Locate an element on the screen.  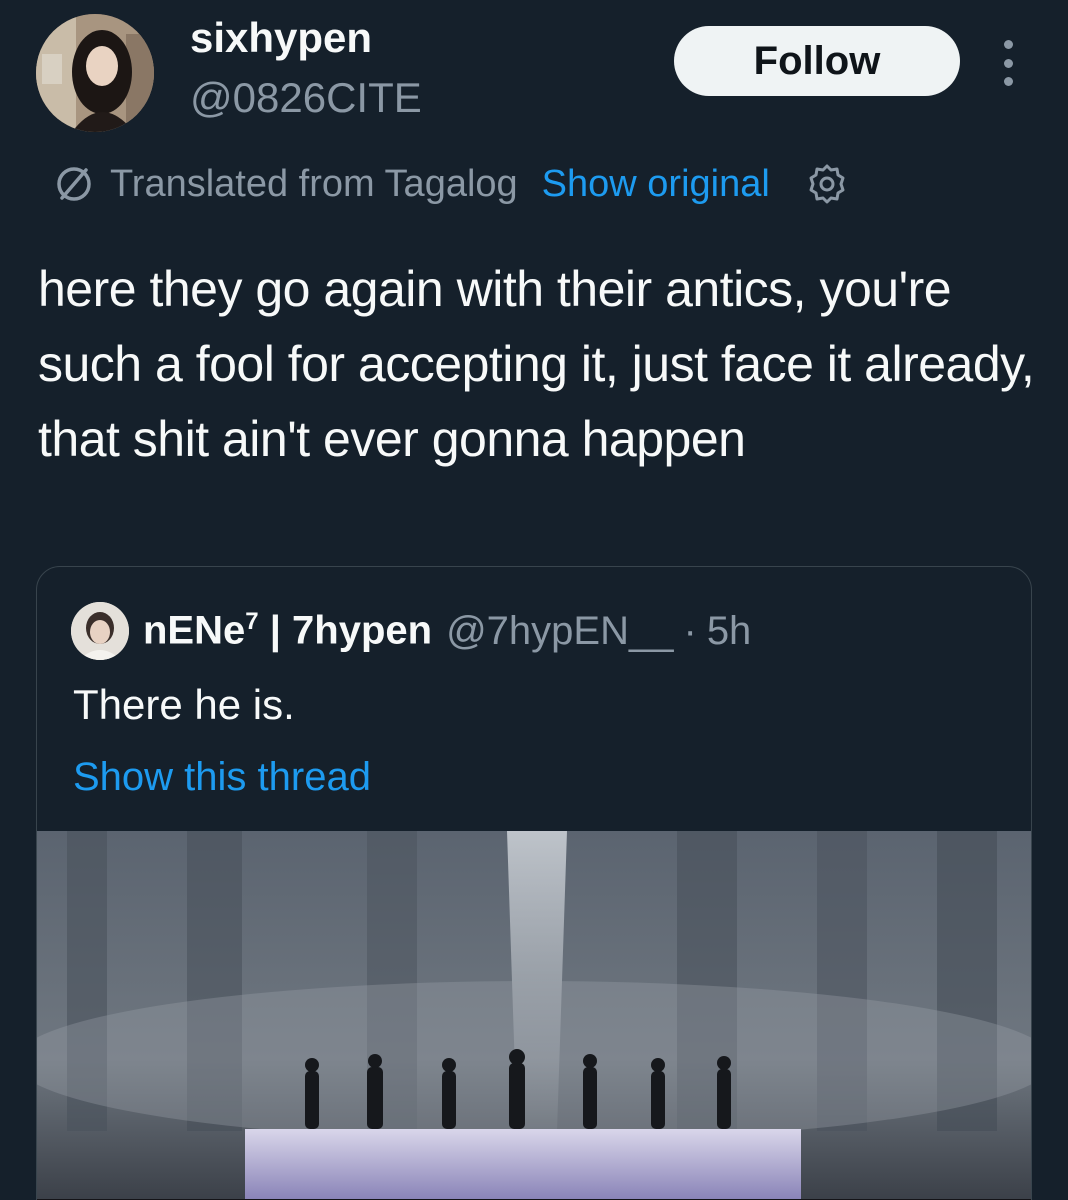
gear-icon is located at coordinates (827, 184).